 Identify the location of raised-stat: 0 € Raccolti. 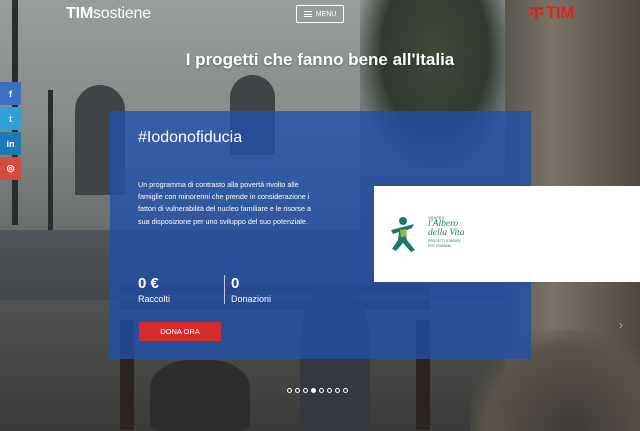
(181, 289).